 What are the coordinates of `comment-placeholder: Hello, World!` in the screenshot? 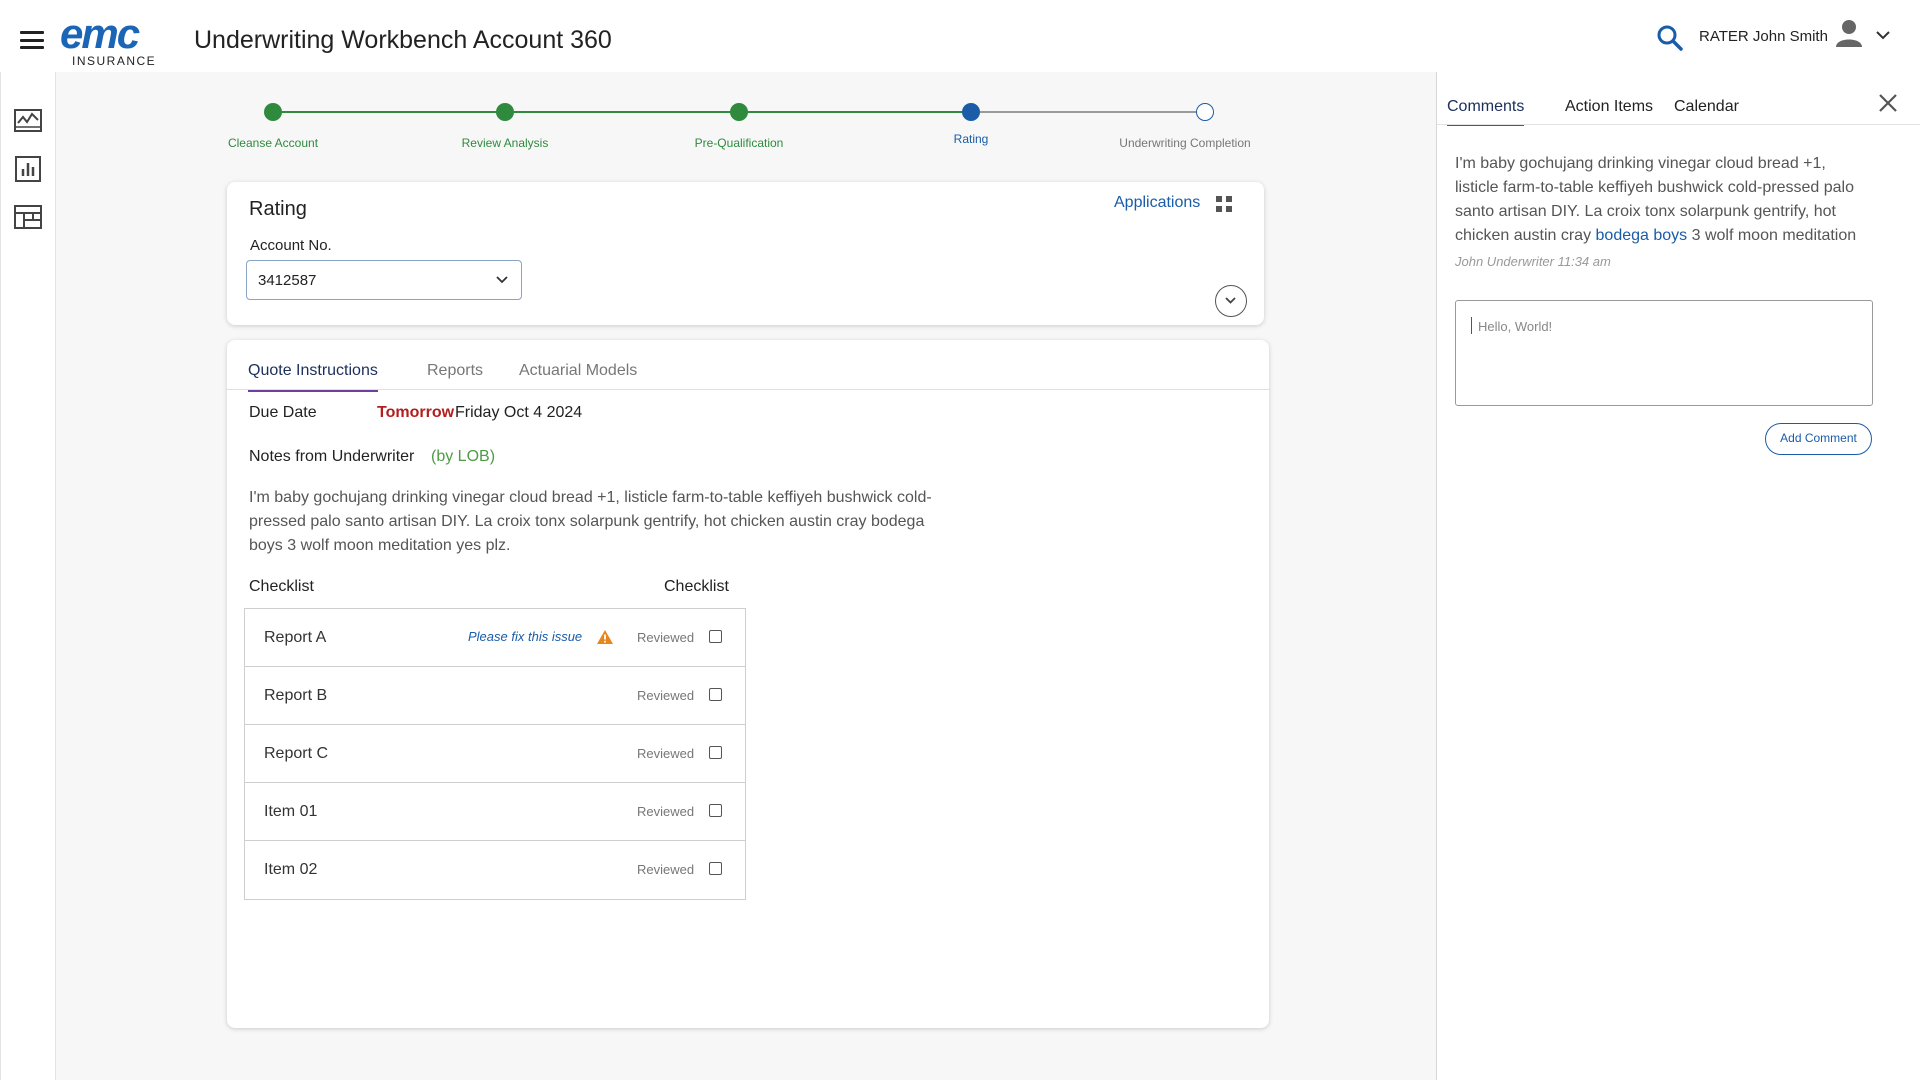 It's located at (1515, 326).